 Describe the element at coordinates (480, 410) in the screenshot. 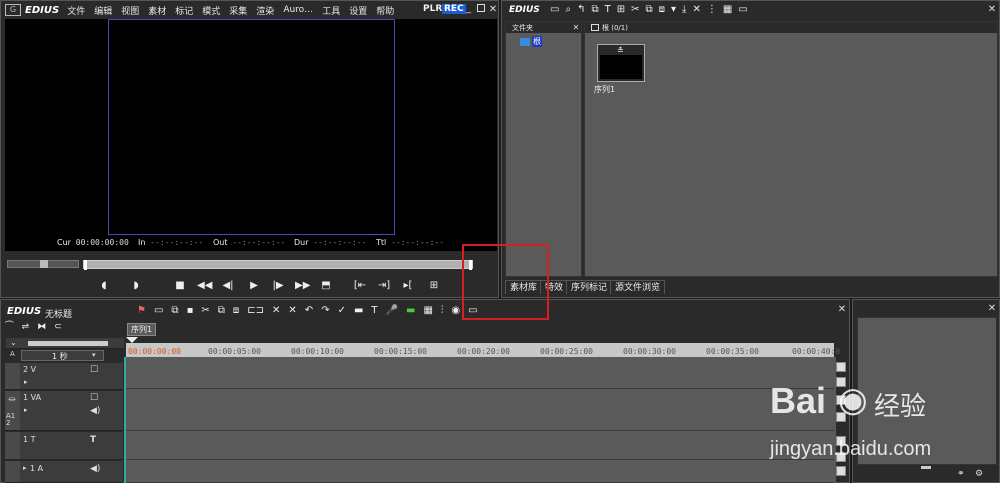

I see `track-1va-lane` at that location.